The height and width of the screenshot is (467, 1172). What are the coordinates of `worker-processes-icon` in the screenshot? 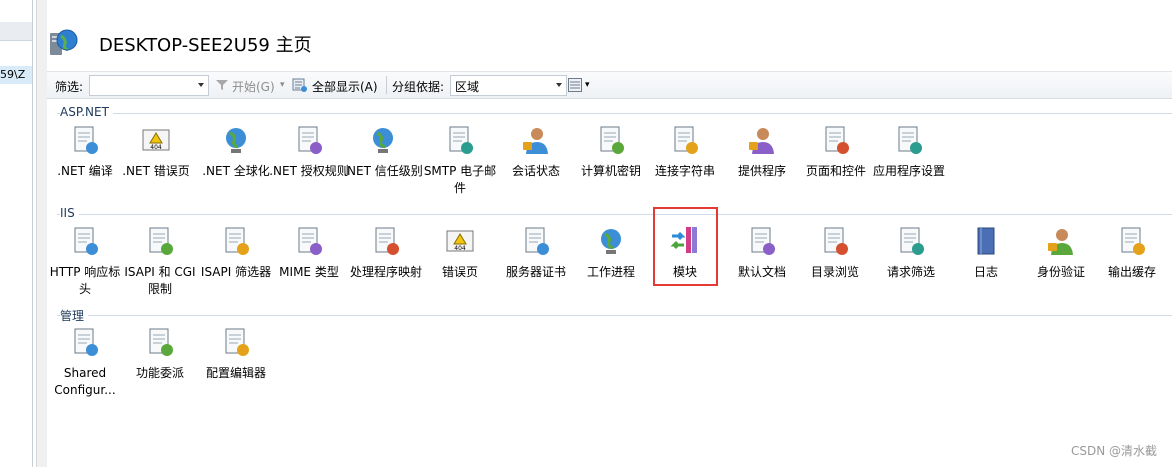 It's located at (611, 241).